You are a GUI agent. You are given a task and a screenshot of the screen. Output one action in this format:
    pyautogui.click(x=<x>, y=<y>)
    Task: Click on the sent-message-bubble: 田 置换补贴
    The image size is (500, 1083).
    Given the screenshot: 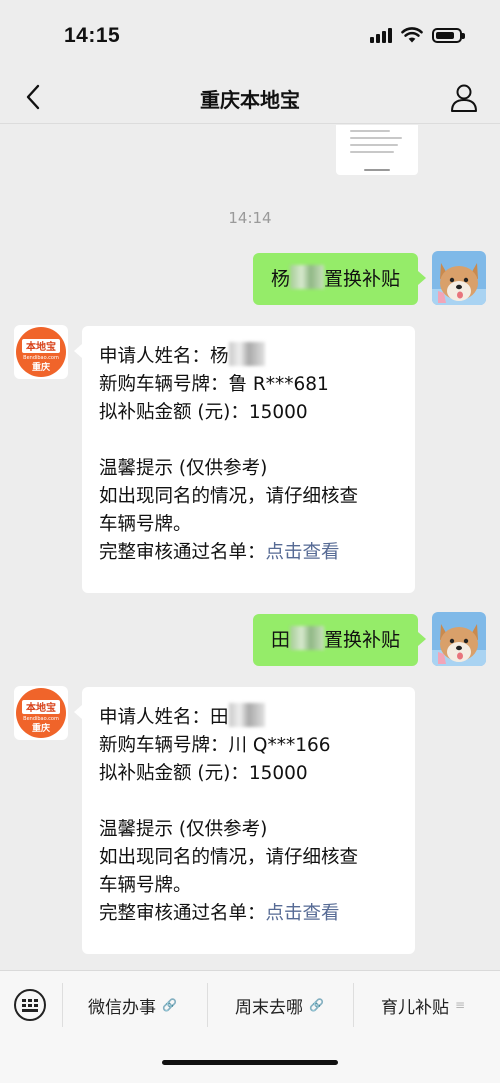 What is the action you would take?
    pyautogui.click(x=339, y=640)
    